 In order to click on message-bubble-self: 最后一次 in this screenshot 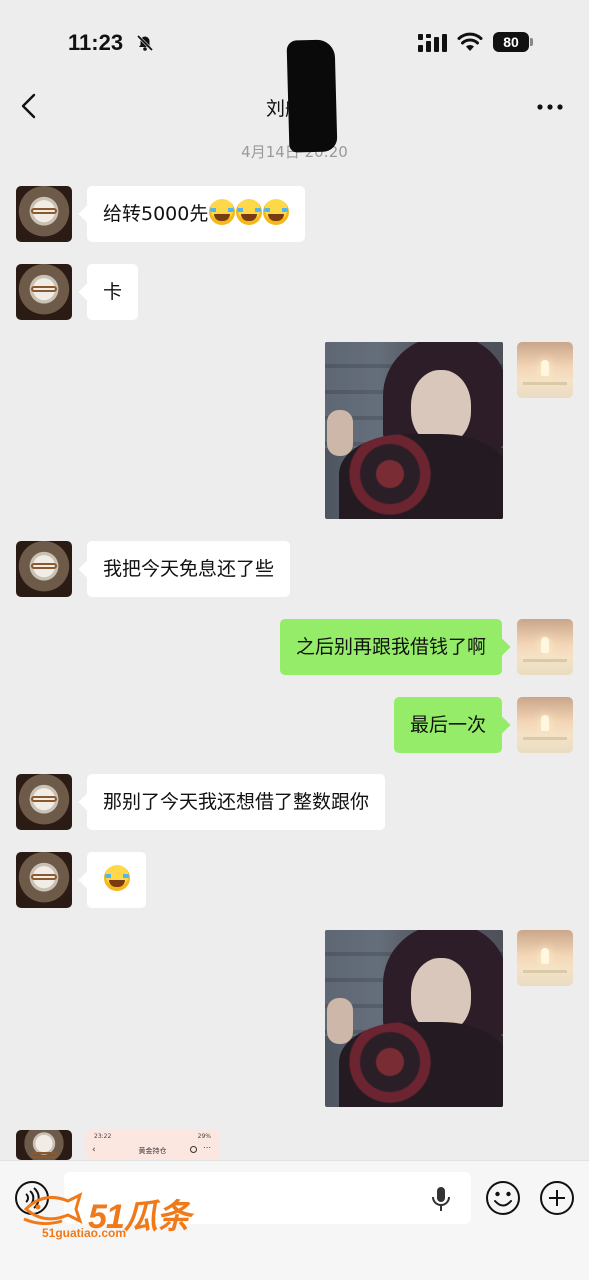, I will do `click(447, 725)`.